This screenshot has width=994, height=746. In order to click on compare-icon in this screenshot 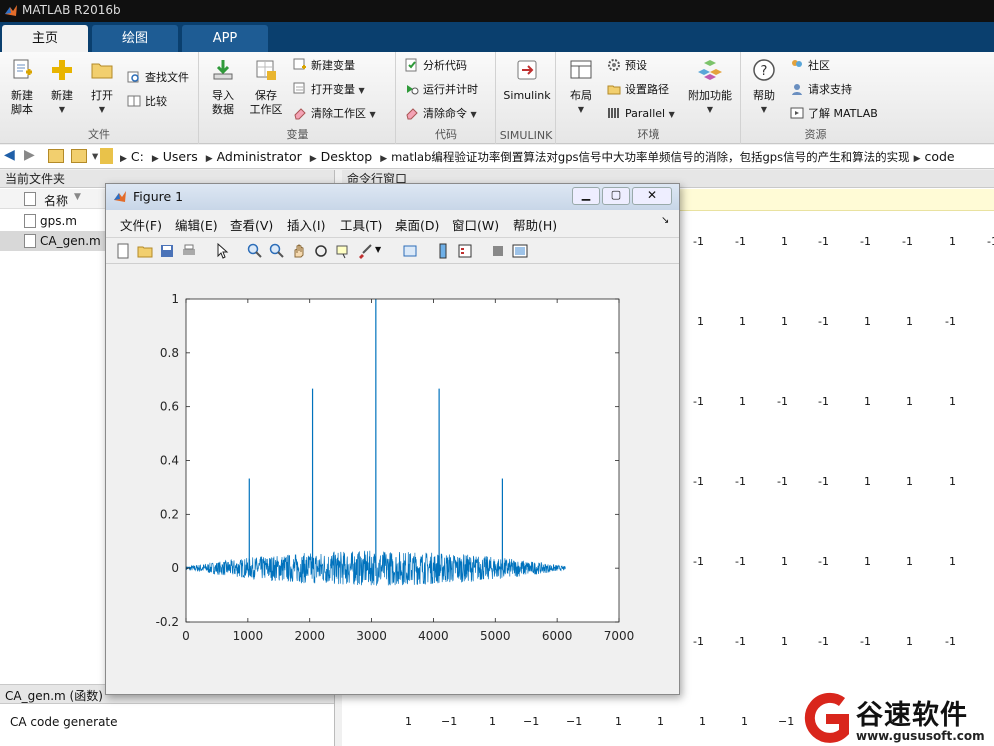, I will do `click(134, 101)`.